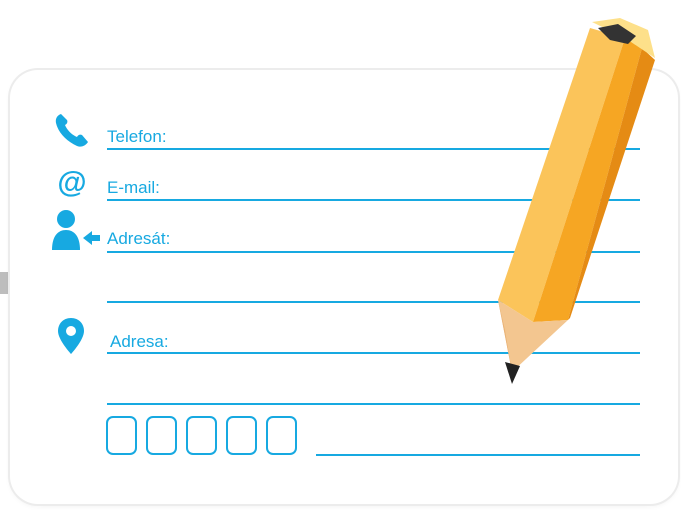 The width and height of the screenshot is (681, 513). What do you see at coordinates (139, 341) in the screenshot?
I see `address-label: Adresa:` at bounding box center [139, 341].